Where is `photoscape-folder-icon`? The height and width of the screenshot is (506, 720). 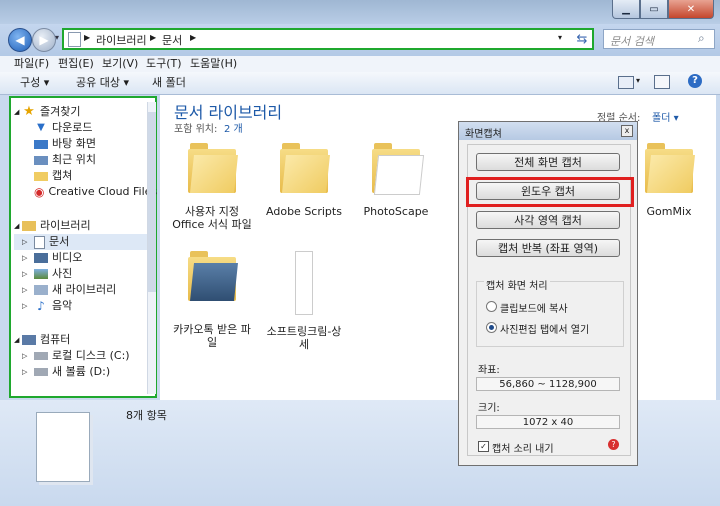
photoscape-folder-icon is located at coordinates (398, 169).